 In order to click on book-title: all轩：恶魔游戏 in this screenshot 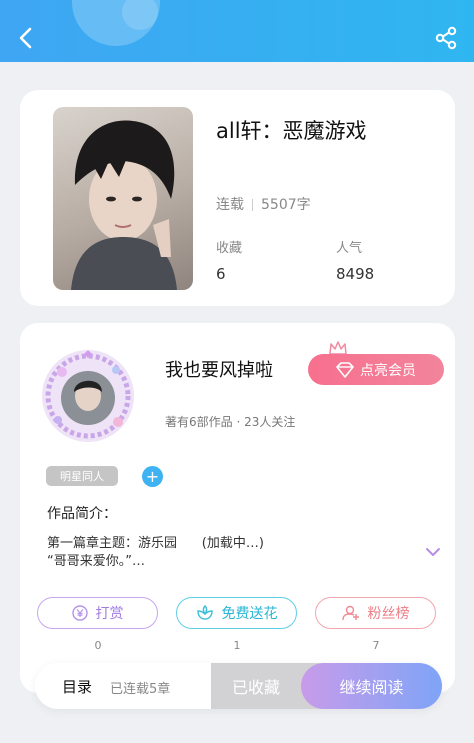, I will do `click(291, 131)`.